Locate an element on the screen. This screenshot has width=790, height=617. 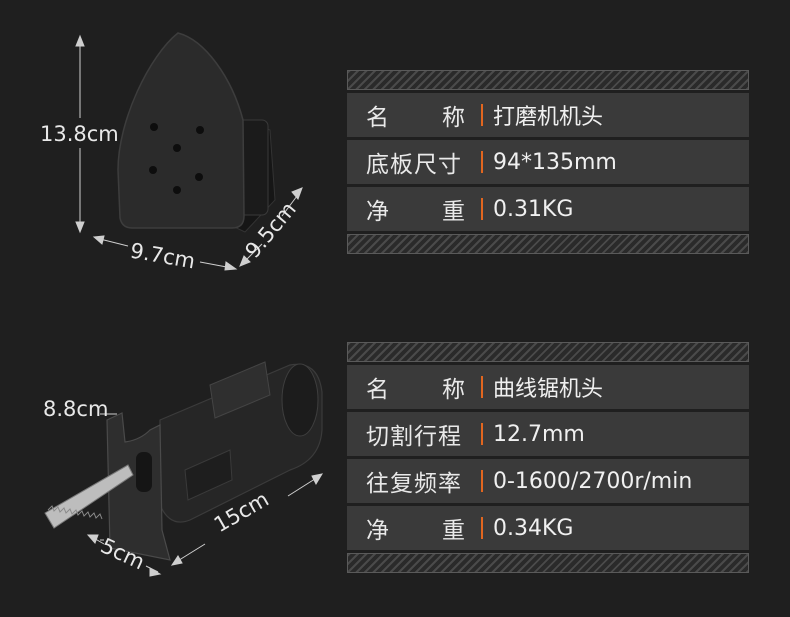
spec-value: 0.31KG is located at coordinates (533, 209).